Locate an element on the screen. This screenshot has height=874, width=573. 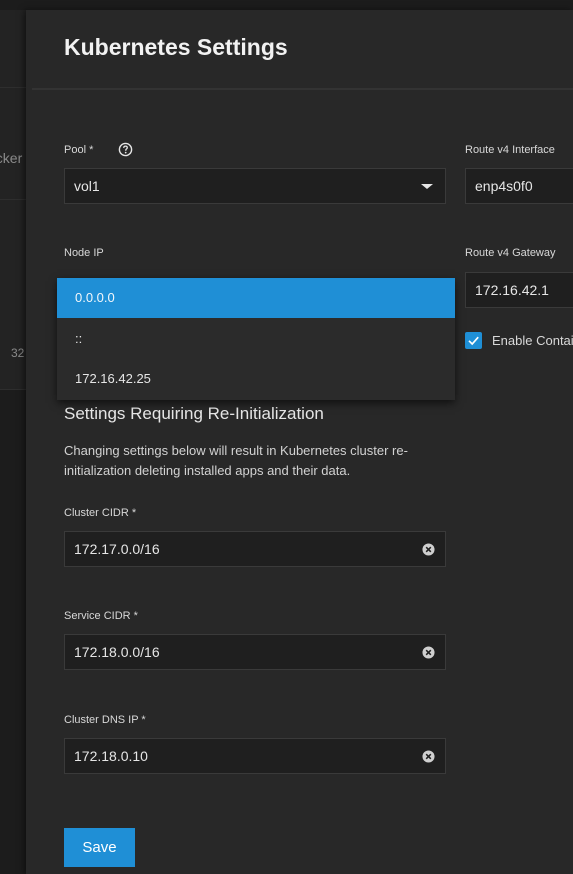
service-cidr-label: Service CIDR * is located at coordinates (101, 616).